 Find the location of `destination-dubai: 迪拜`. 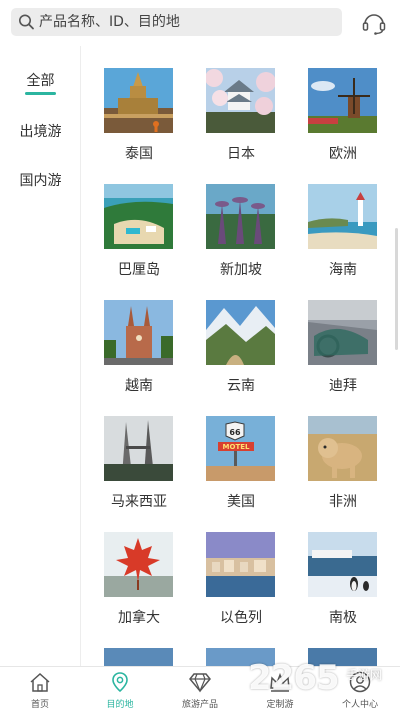

destination-dubai: 迪拜 is located at coordinates (337, 336).